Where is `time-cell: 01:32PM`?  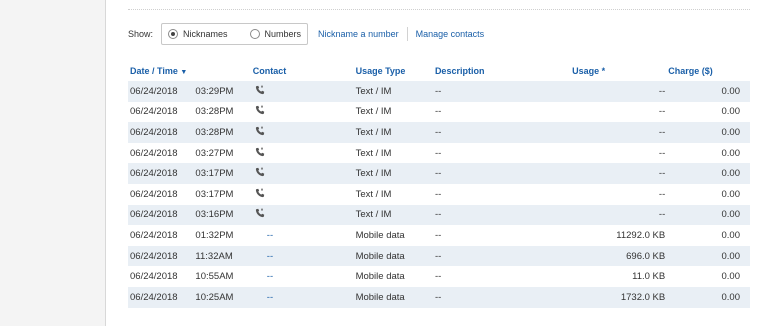
time-cell: 01:32PM is located at coordinates (214, 235).